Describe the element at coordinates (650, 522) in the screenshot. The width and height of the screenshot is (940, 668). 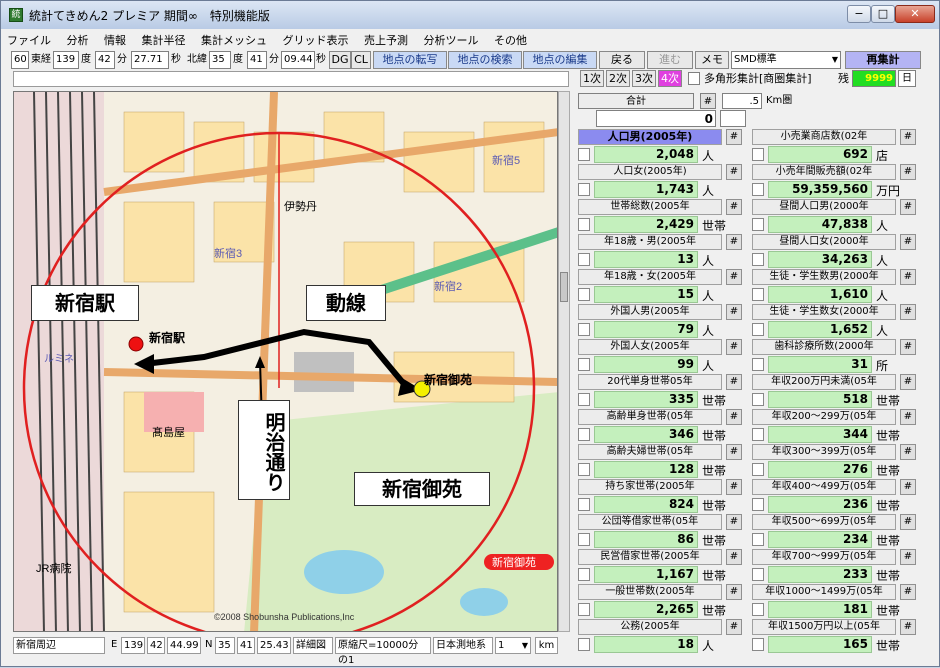
I see `stat-name: 公団等借家世帯(05年` at that location.